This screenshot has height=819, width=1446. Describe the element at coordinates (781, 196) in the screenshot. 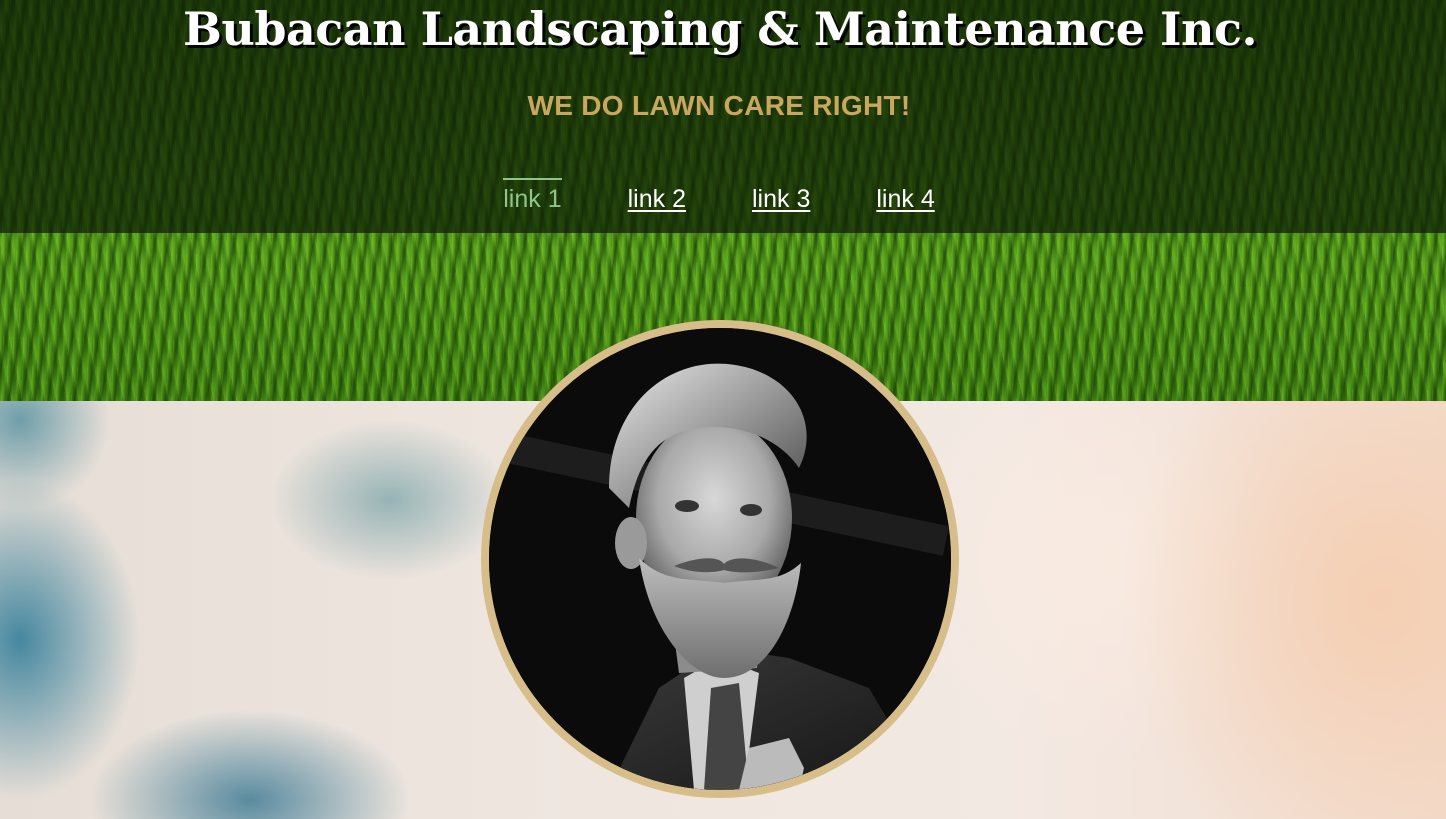

I see `nav-link-3: link 3` at that location.